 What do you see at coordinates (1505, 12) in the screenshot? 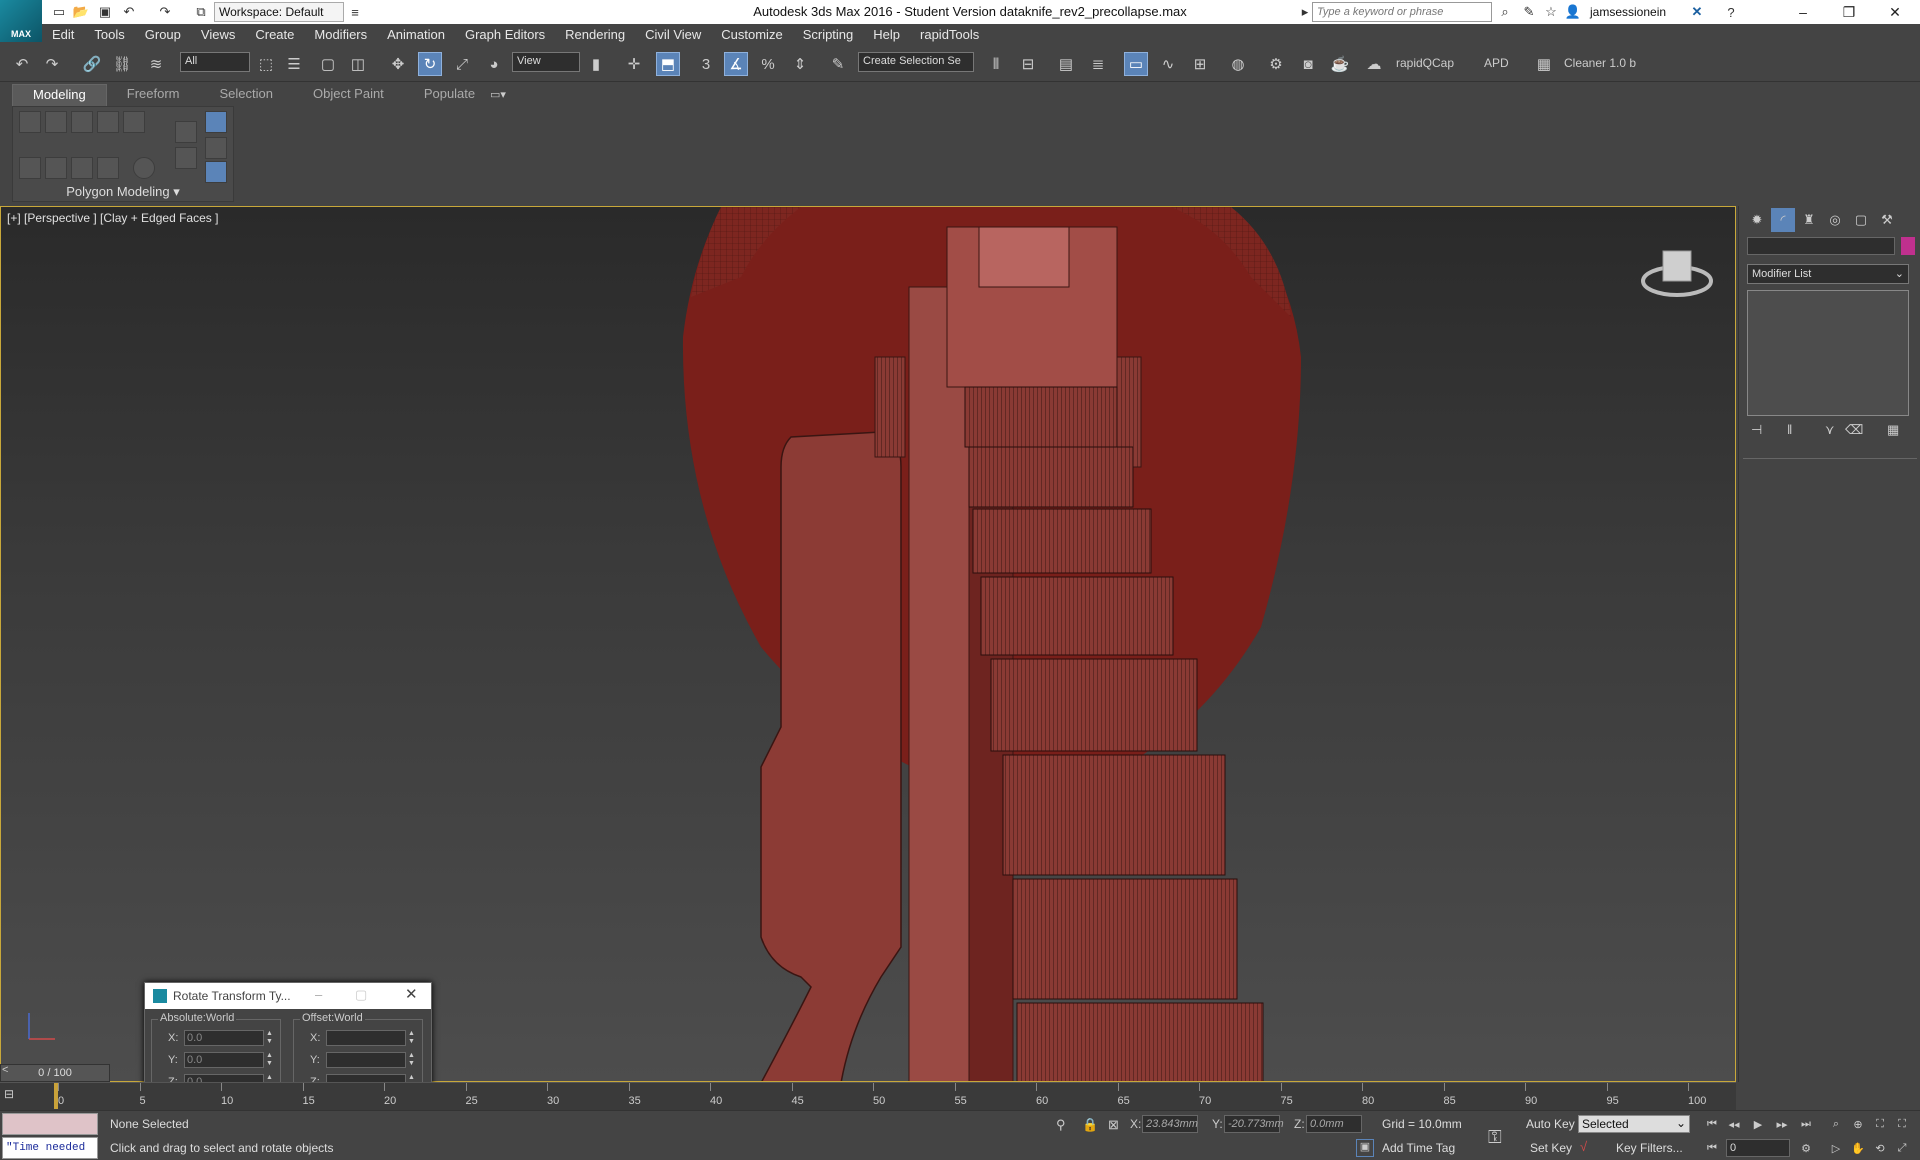
I see `binoculars-icon: ⌕` at bounding box center [1505, 12].